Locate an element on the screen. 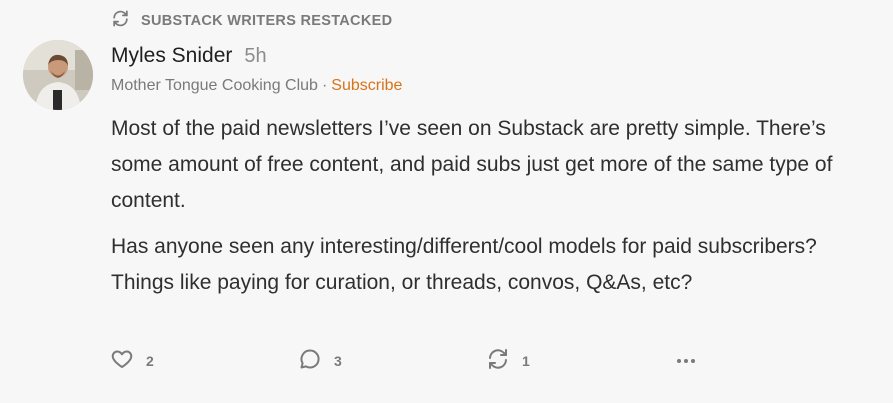 This screenshot has height=403, width=893. author-name: Myles Snider is located at coordinates (171, 56).